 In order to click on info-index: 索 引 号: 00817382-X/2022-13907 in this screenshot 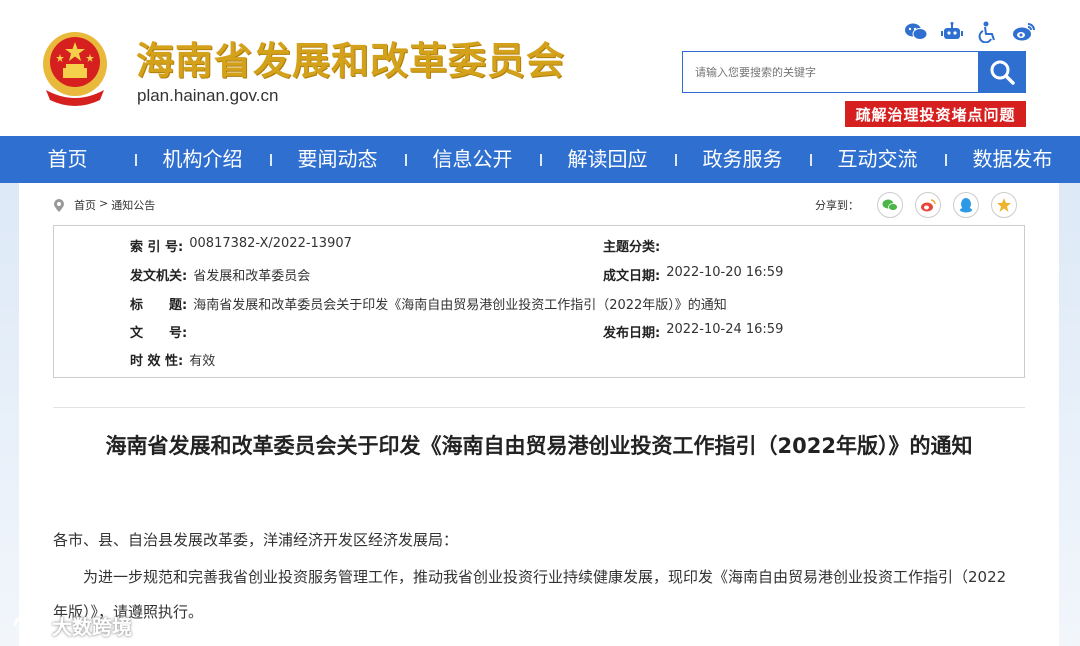, I will do `click(241, 245)`.